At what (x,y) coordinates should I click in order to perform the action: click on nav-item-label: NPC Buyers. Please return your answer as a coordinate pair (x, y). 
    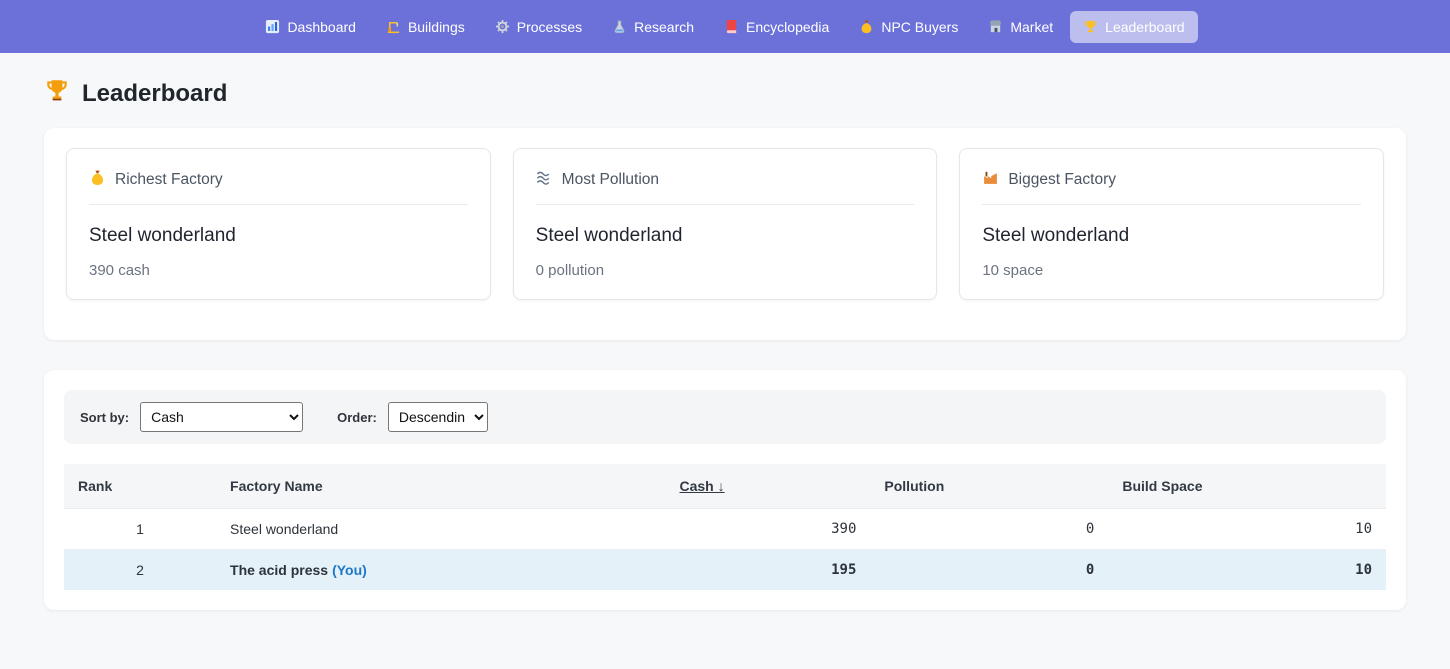
    Looking at the image, I should click on (920, 26).